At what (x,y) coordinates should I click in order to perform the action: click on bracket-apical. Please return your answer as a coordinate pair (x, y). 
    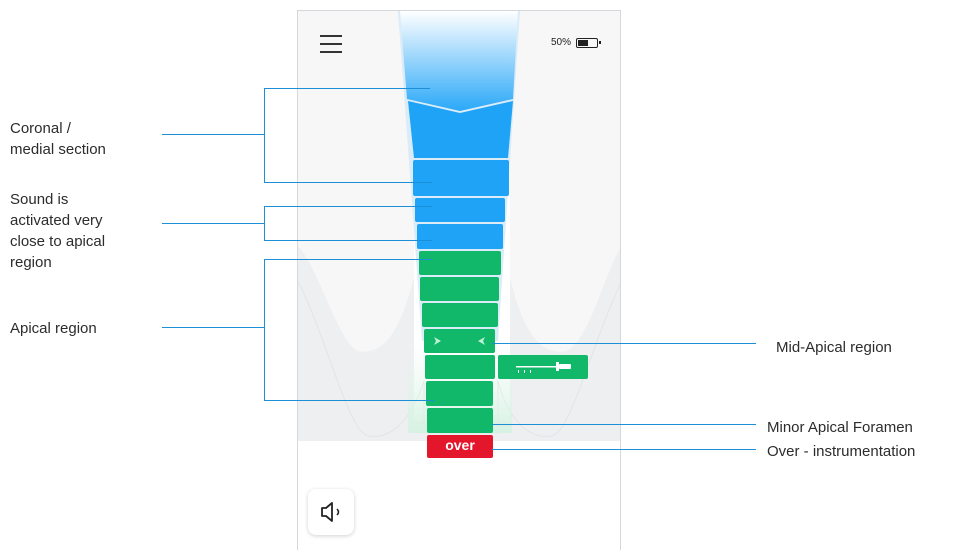
    Looking at the image, I should click on (264, 330).